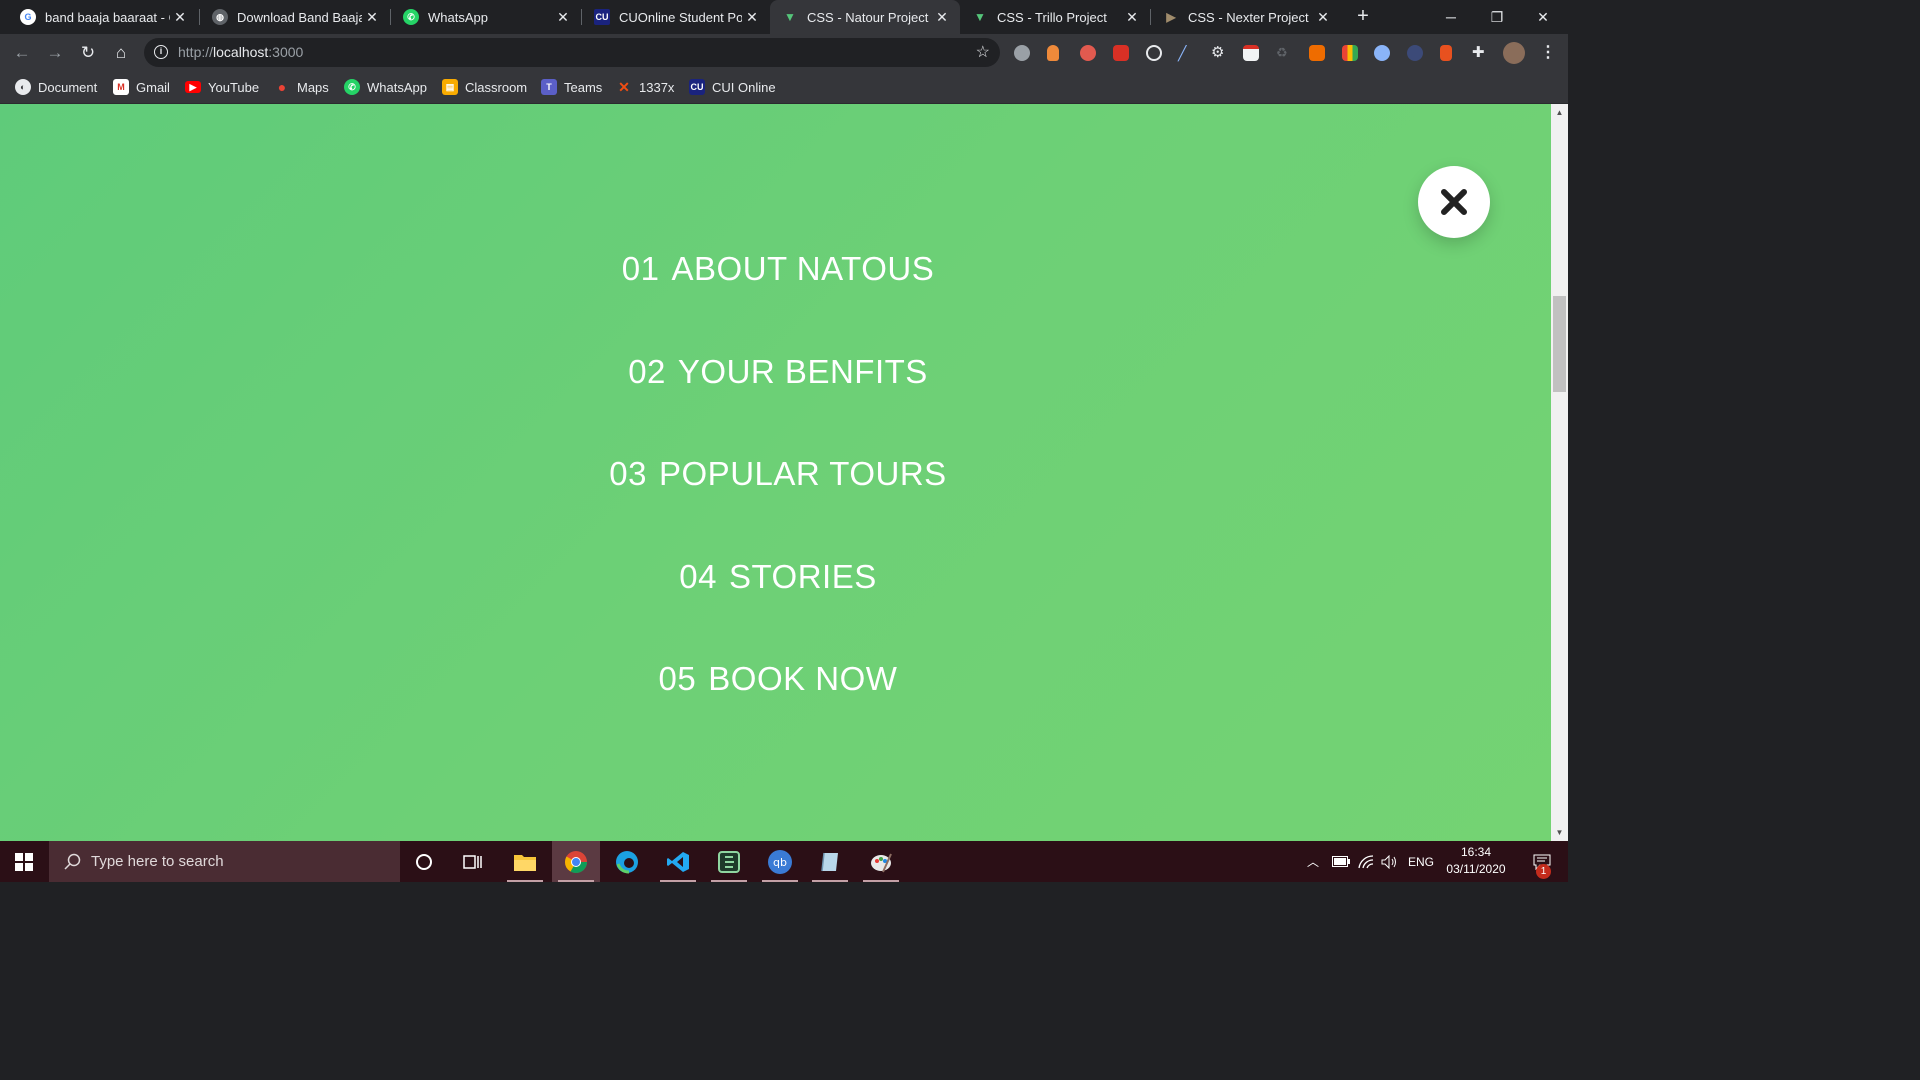 The image size is (1920, 1080). Describe the element at coordinates (1251, 53) in the screenshot. I see `extension-notes-icon` at that location.